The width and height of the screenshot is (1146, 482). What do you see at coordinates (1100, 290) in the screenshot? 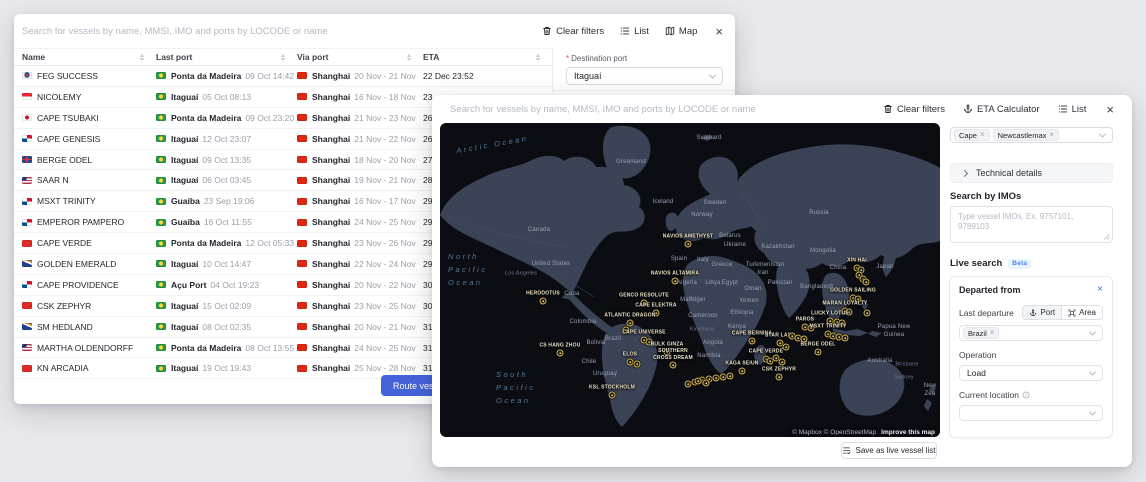
I see `remove-filter-icon: ×` at bounding box center [1100, 290].